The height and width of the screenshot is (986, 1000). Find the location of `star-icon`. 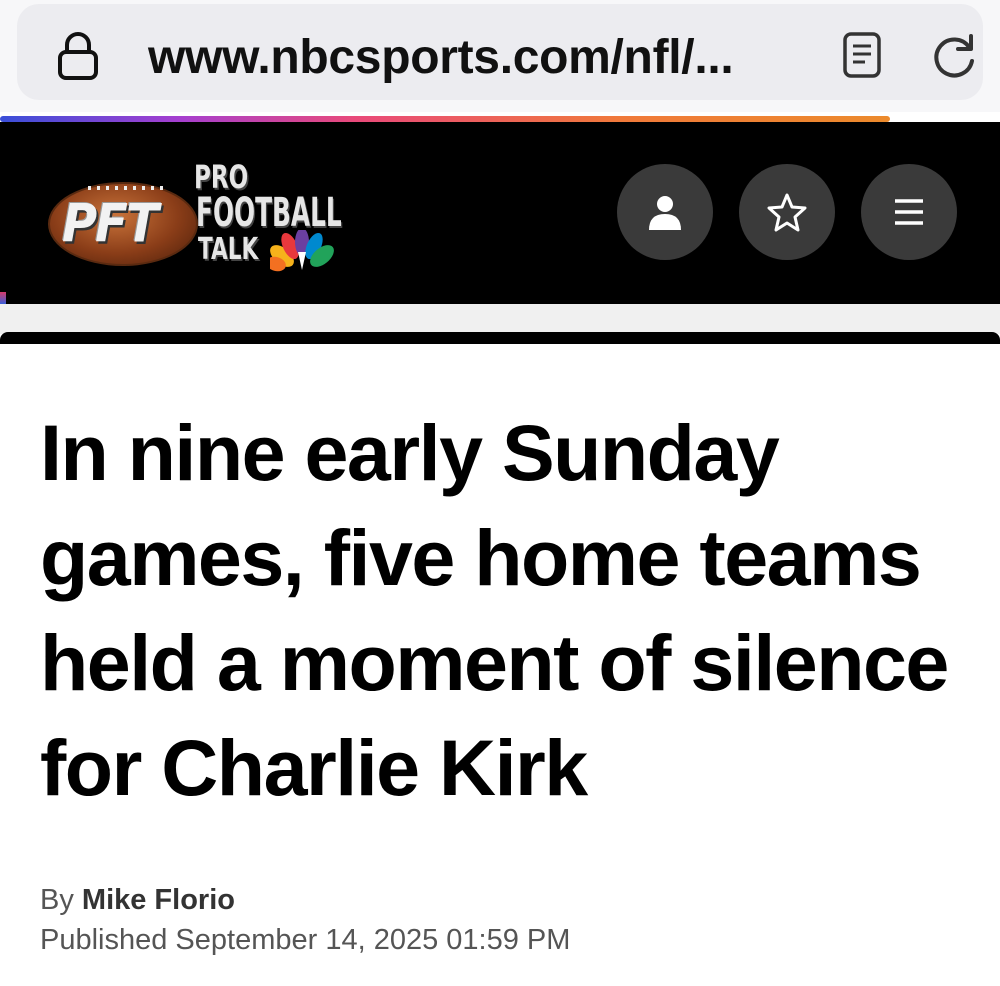

star-icon is located at coordinates (787, 212).